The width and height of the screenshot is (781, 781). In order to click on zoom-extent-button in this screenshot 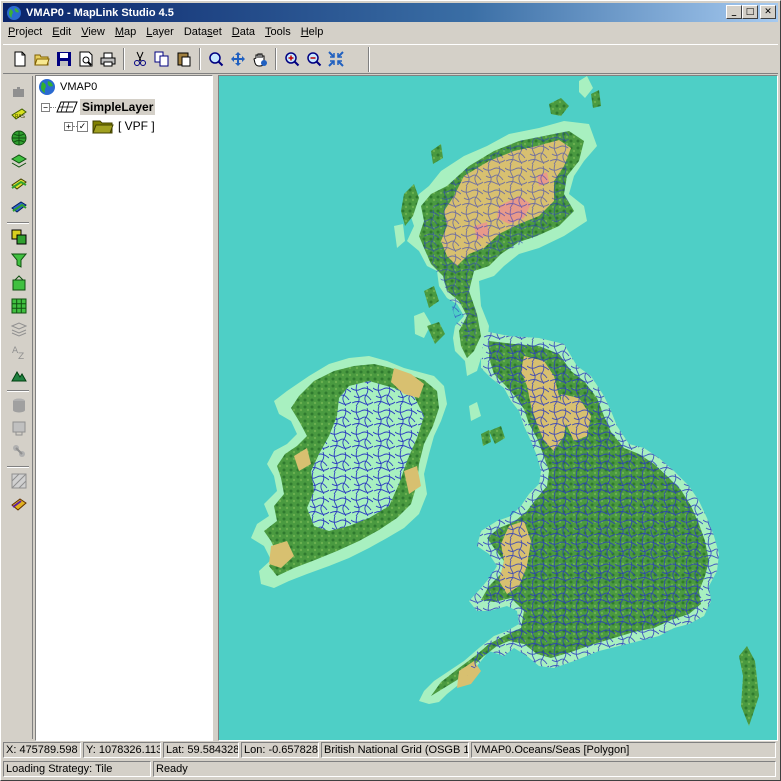, I will do `click(336, 59)`.